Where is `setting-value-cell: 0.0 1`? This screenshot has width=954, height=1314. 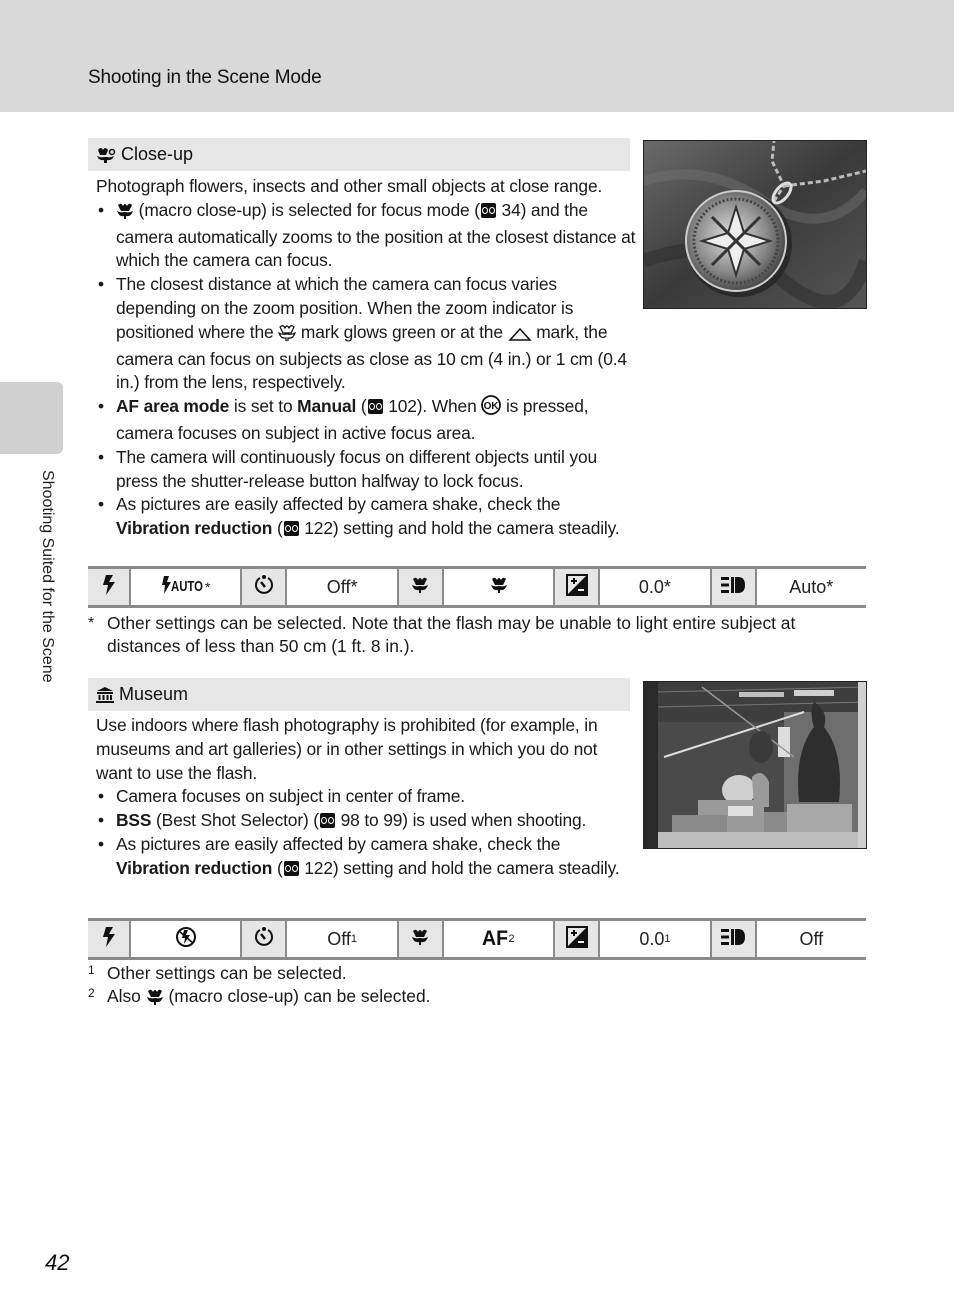 setting-value-cell: 0.0 1 is located at coordinates (656, 939).